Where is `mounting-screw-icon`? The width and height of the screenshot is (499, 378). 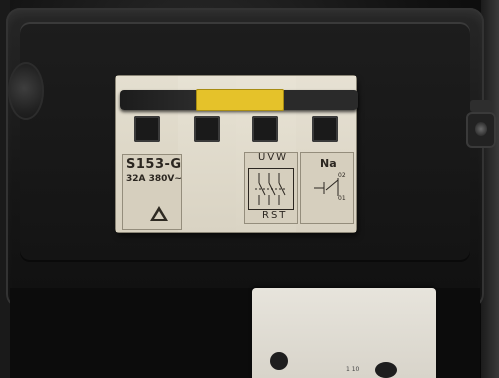 mounting-screw-icon is located at coordinates (26, 91).